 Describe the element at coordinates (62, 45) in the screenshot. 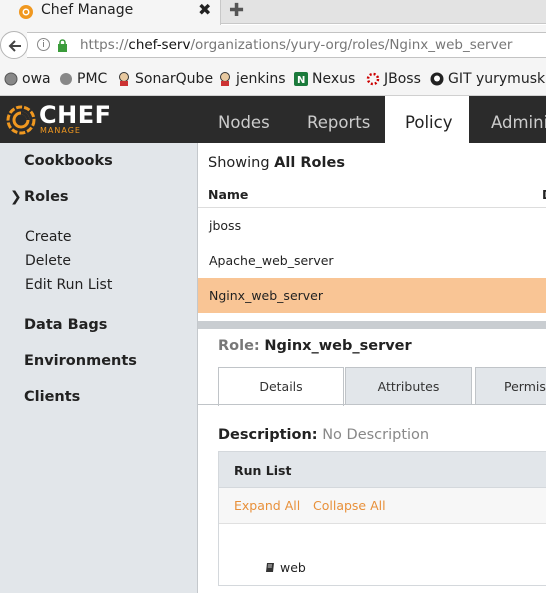

I see `lock-icon` at that location.